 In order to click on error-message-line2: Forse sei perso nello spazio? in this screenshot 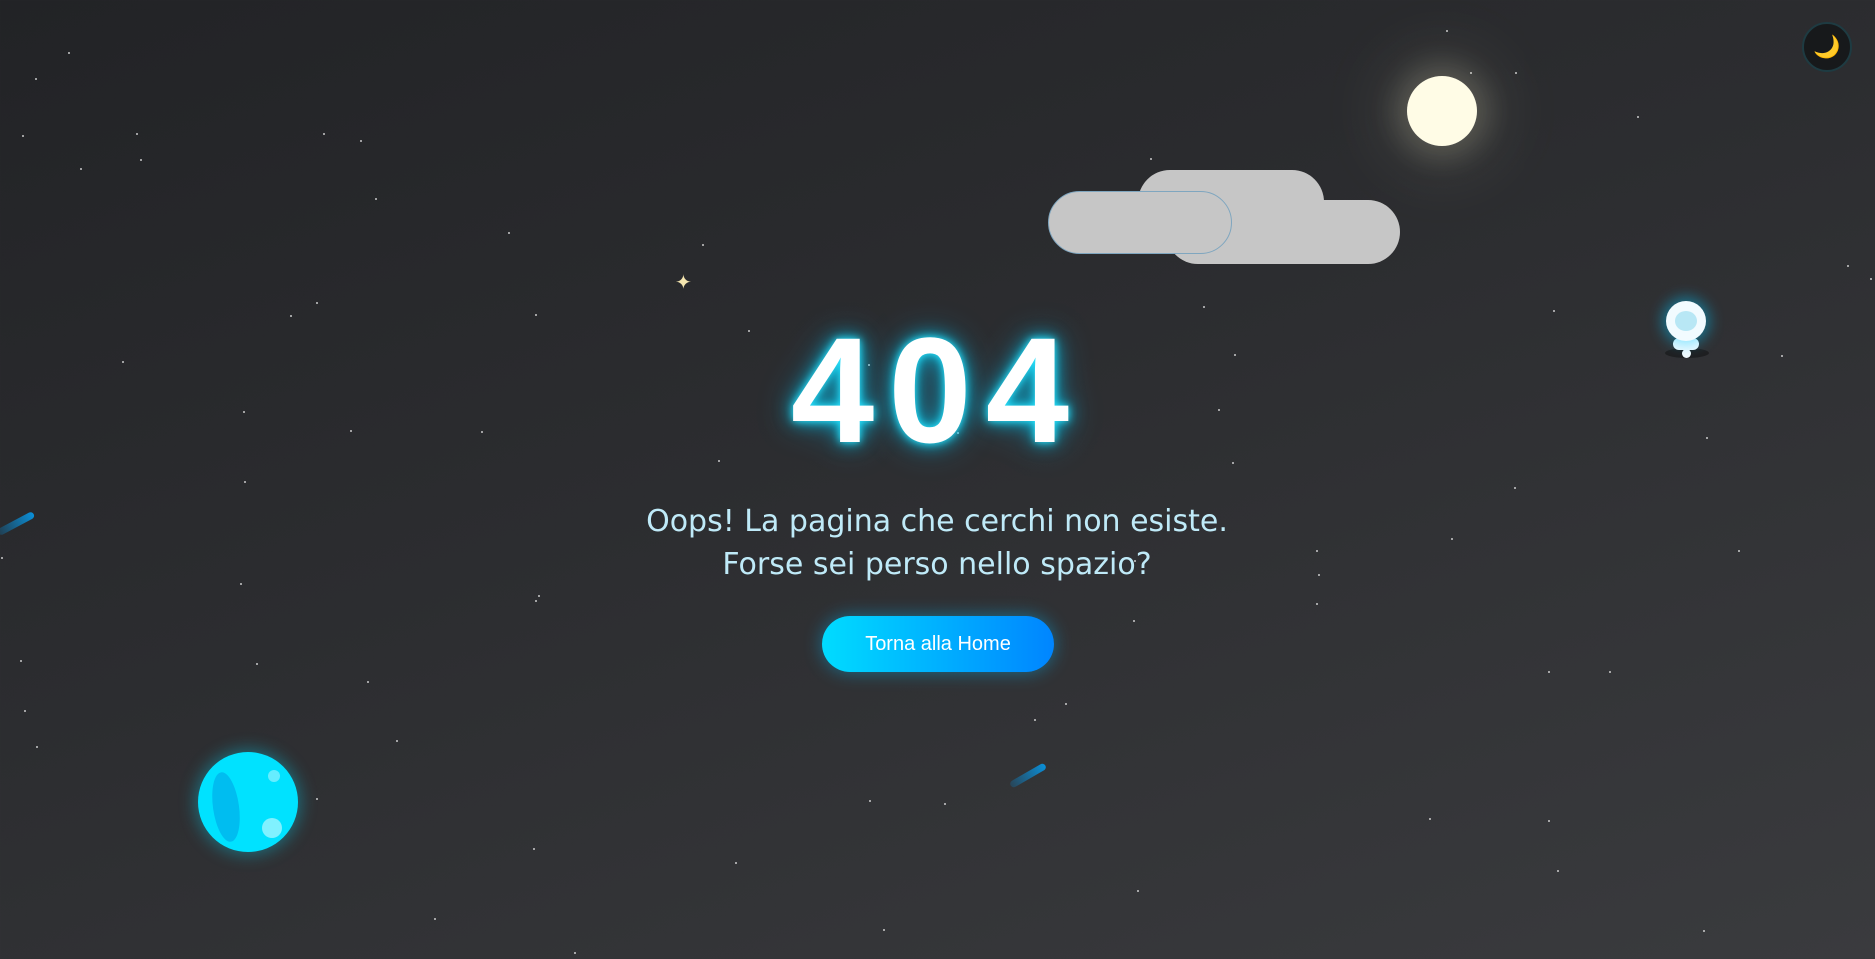, I will do `click(937, 564)`.